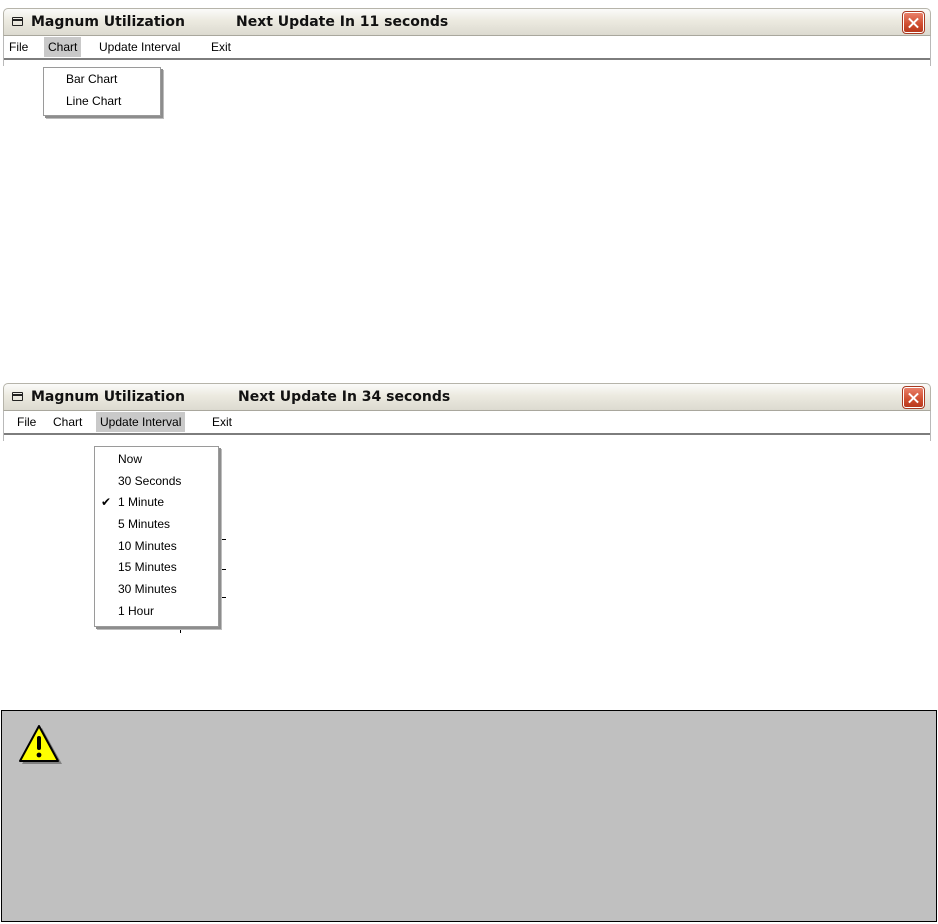 The image size is (938, 924). I want to click on menu-option-15-minutes: 15 Minutes, so click(147, 567).